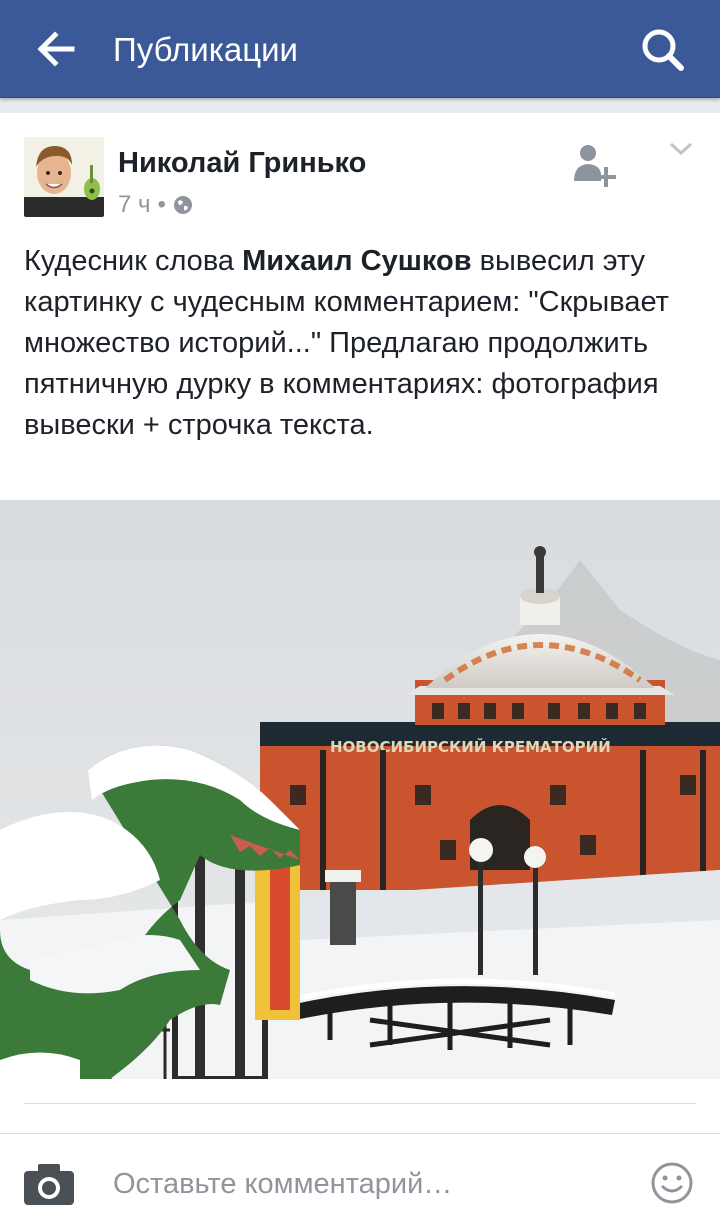 The image size is (720, 1232). Describe the element at coordinates (205, 49) in the screenshot. I see `page-title: Публикации` at that location.